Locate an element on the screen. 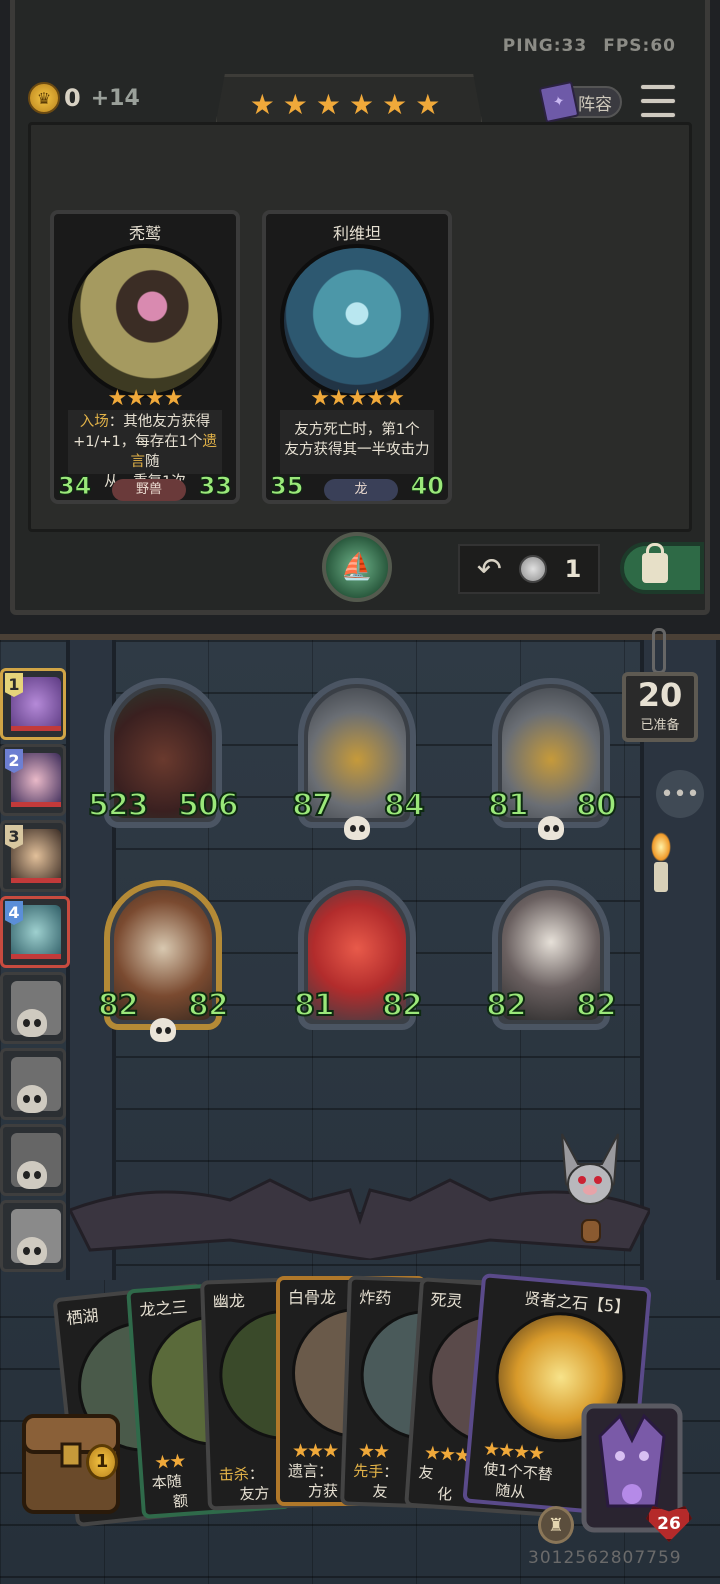 The width and height of the screenshot is (720, 1584). unlock-icon is located at coordinates (655, 563).